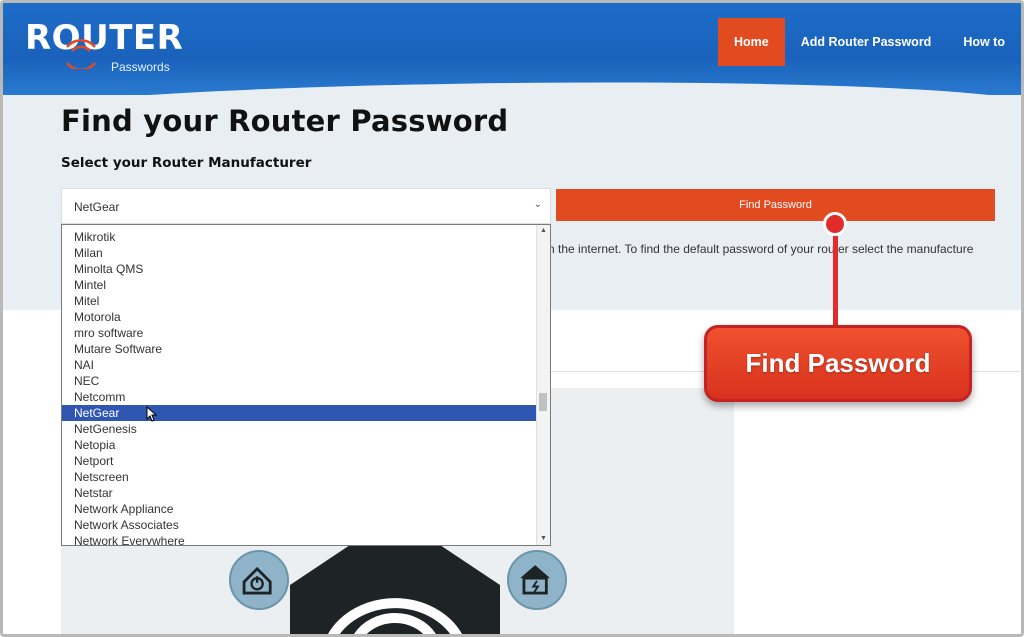 The height and width of the screenshot is (637, 1024). What do you see at coordinates (300, 525) in the screenshot?
I see `list-item: Network Associates` at bounding box center [300, 525].